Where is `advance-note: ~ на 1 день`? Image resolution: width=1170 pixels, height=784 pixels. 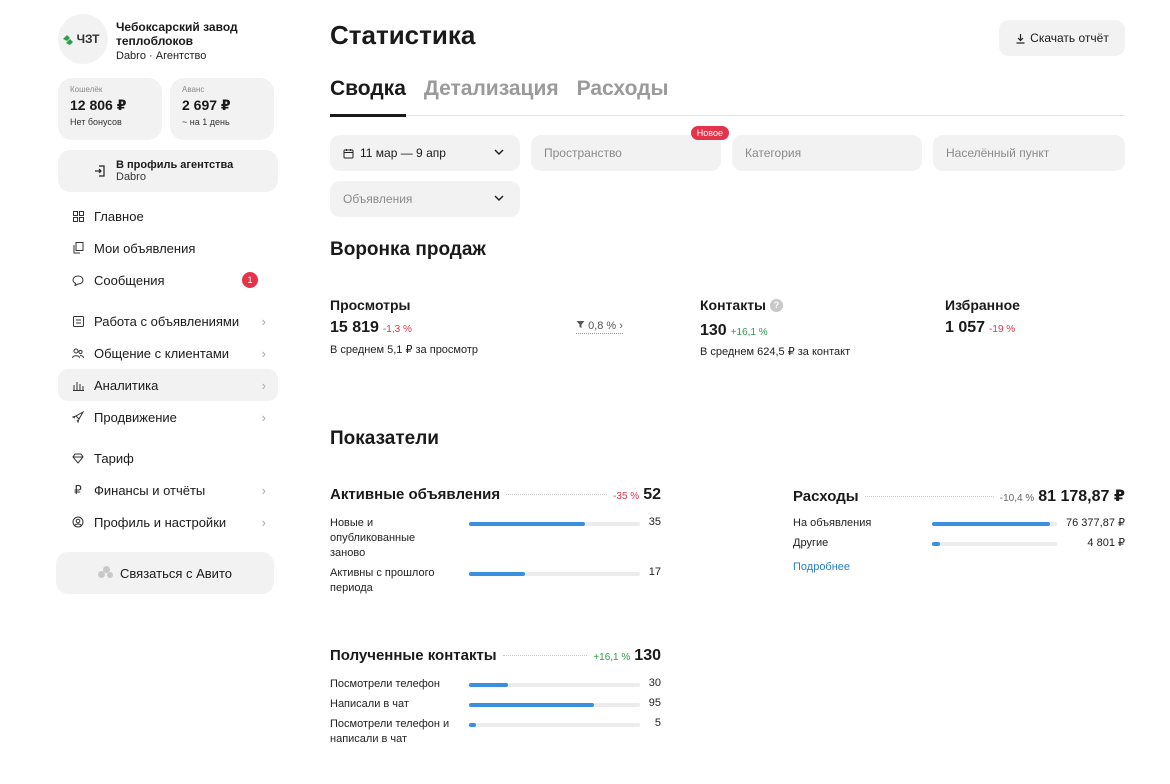
advance-note: ~ на 1 день is located at coordinates (206, 122).